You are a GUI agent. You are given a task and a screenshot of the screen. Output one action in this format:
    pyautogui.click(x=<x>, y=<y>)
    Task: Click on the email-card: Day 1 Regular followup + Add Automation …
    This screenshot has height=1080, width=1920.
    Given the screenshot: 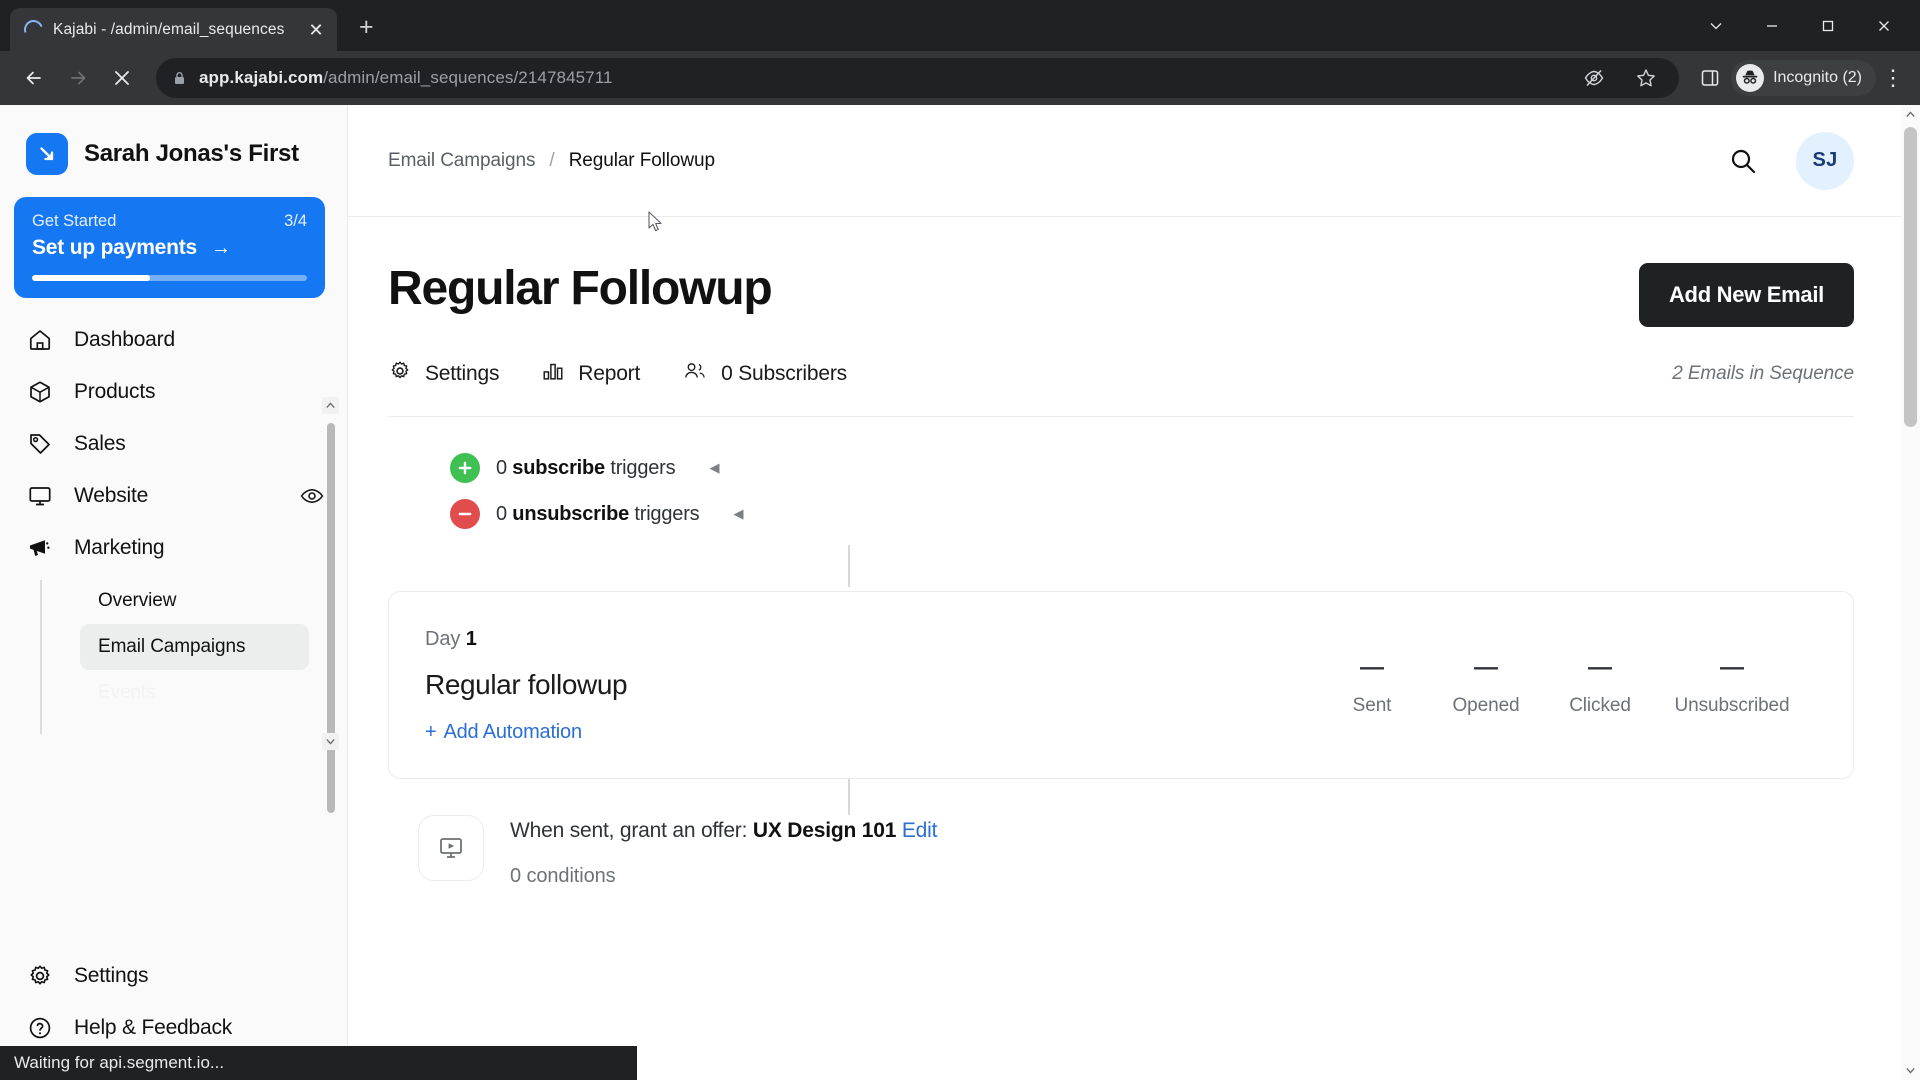 What is the action you would take?
    pyautogui.click(x=1121, y=685)
    